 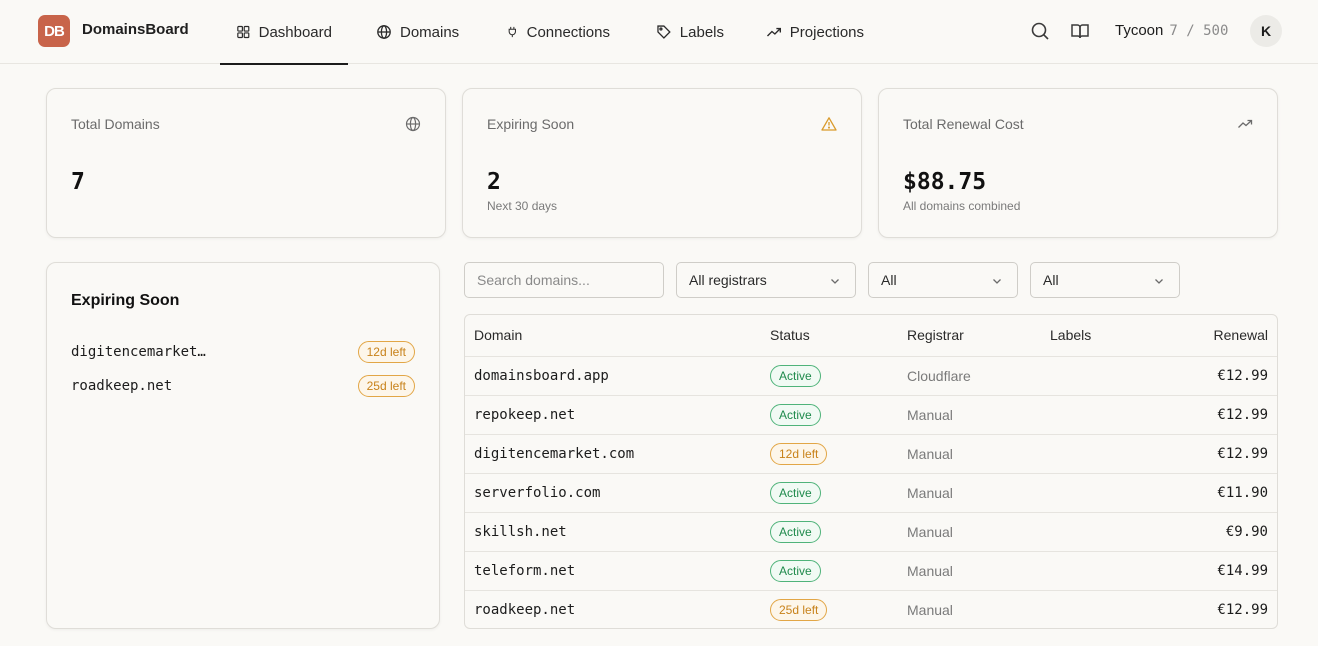 What do you see at coordinates (295, 32) in the screenshot?
I see `nav-dashboard-label: Dashboard` at bounding box center [295, 32].